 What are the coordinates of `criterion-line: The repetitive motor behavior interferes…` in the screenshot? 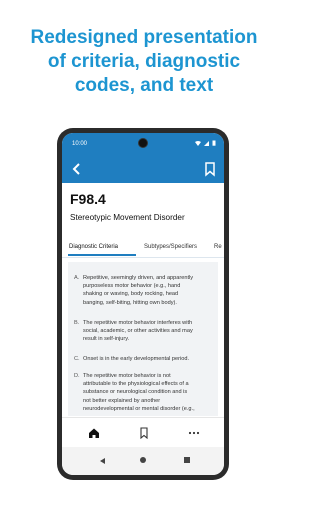 It's located at (138, 323).